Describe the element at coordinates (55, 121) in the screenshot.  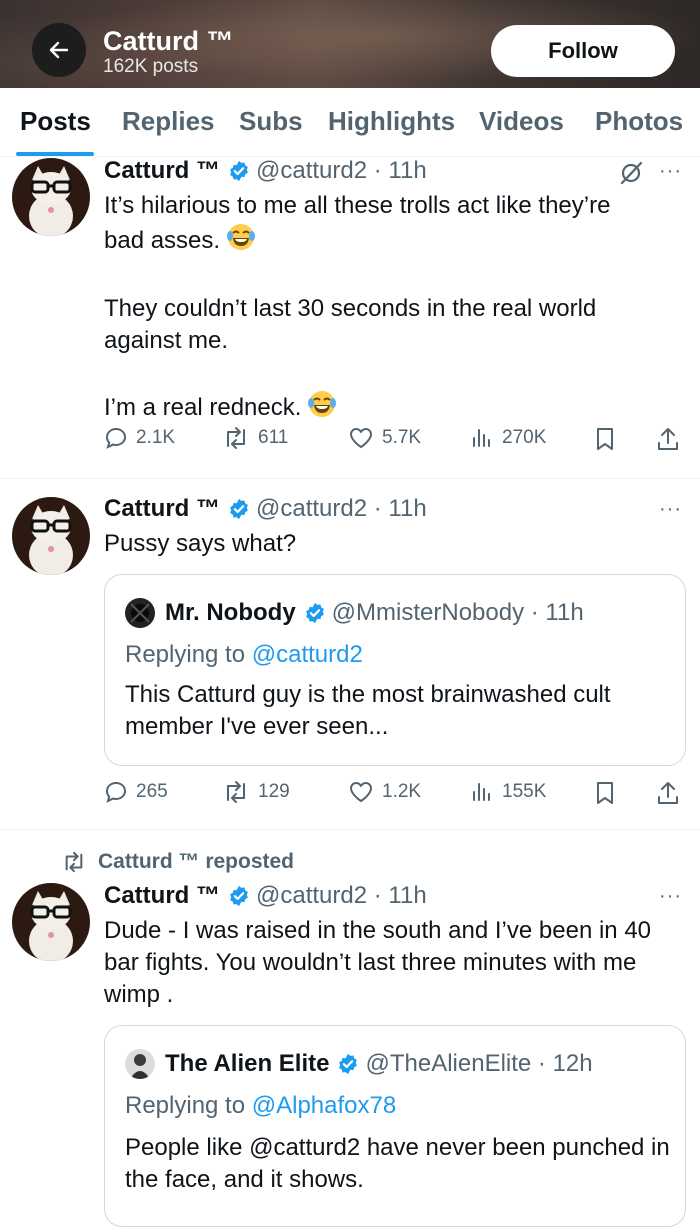
I see `tab-posts: Posts` at that location.